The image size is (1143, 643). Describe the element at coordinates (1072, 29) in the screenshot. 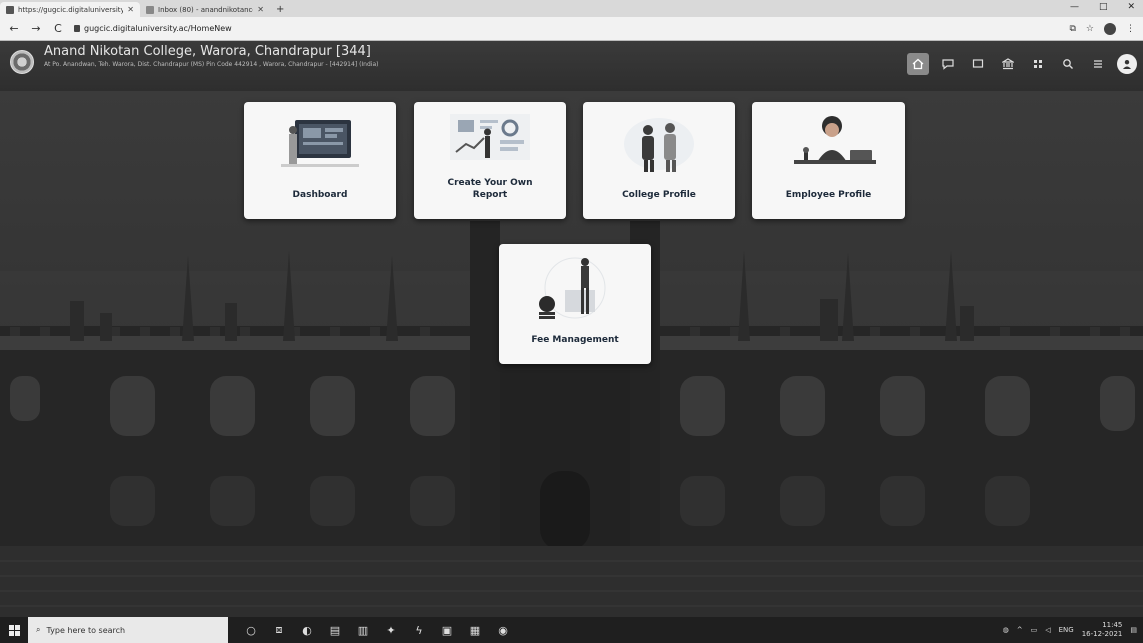

I see `extensions-icon: ⧉` at that location.